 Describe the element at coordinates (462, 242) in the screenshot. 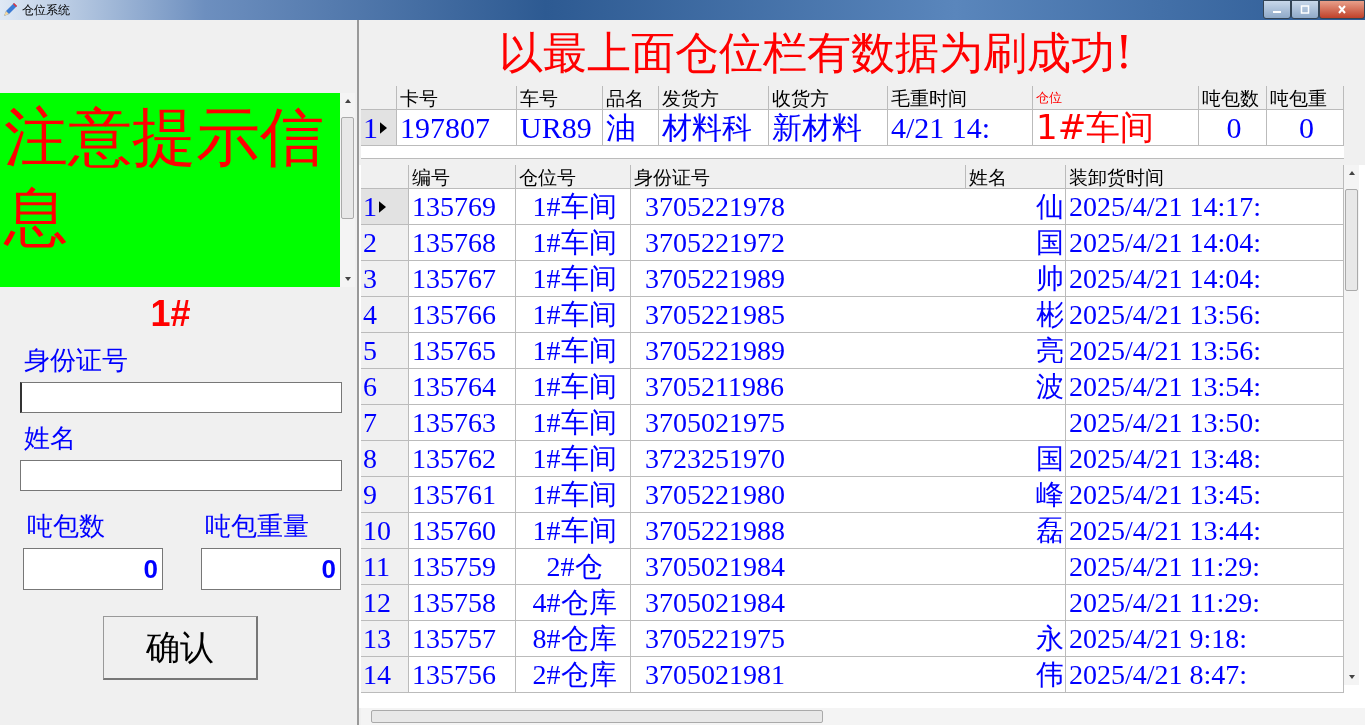

I see `table-cell: 135768` at that location.